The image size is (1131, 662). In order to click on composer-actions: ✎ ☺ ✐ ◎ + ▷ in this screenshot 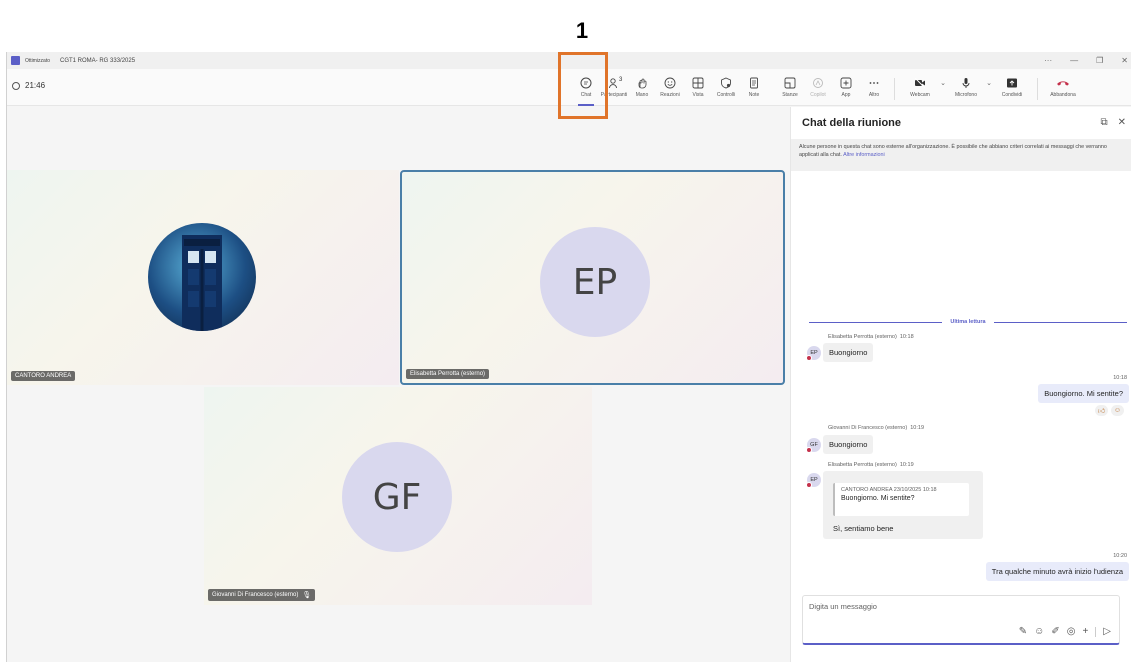, I will do `click(1065, 631)`.